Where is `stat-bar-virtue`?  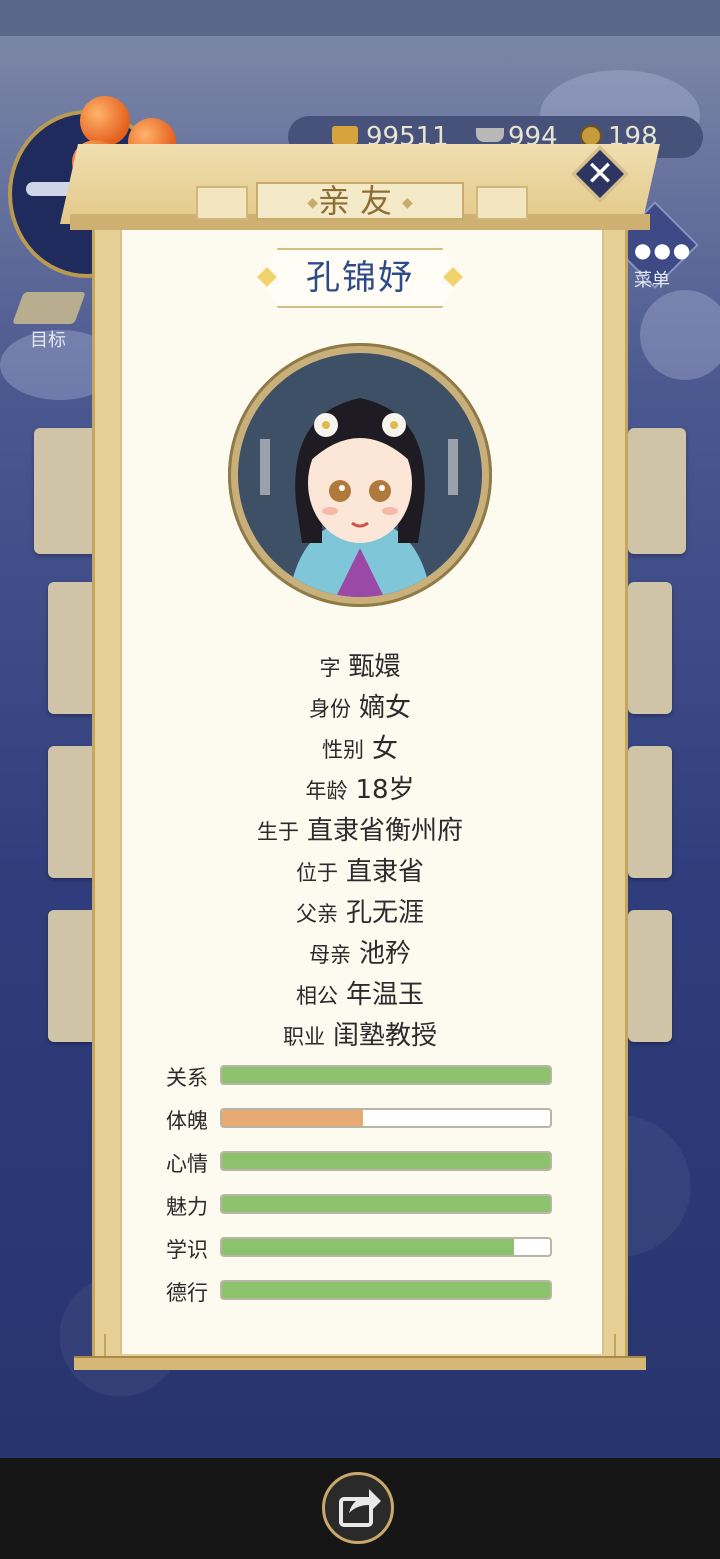 stat-bar-virtue is located at coordinates (386, 1290).